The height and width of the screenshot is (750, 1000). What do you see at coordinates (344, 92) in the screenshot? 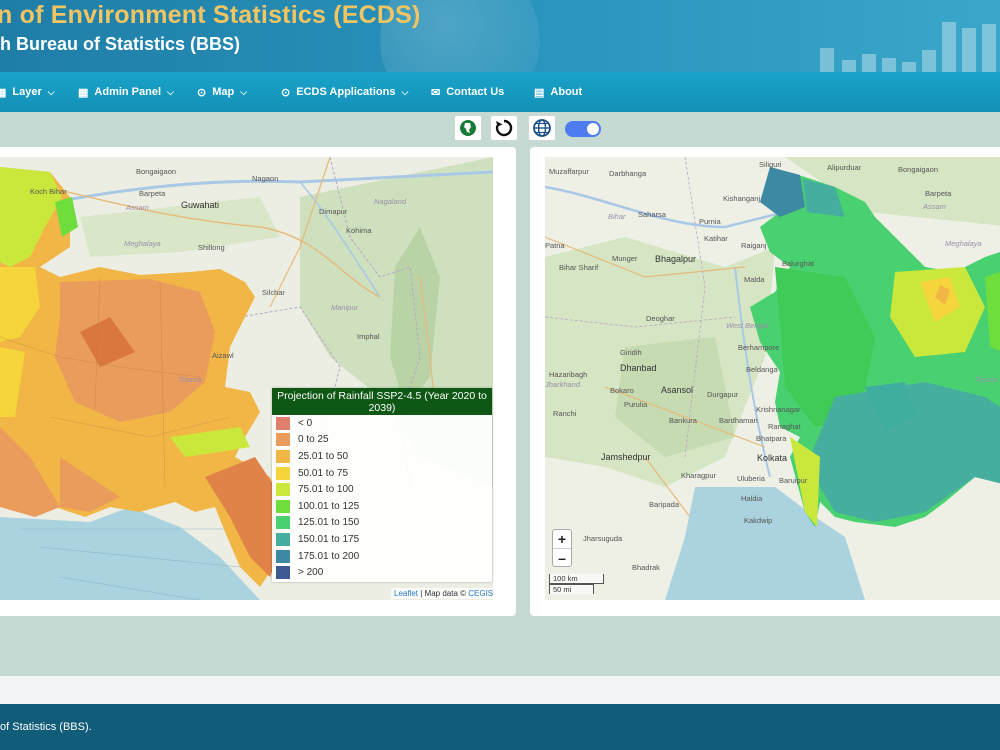
I see `nav-ecds-applications: ⊙ ECDS Applications ⌵` at bounding box center [344, 92].